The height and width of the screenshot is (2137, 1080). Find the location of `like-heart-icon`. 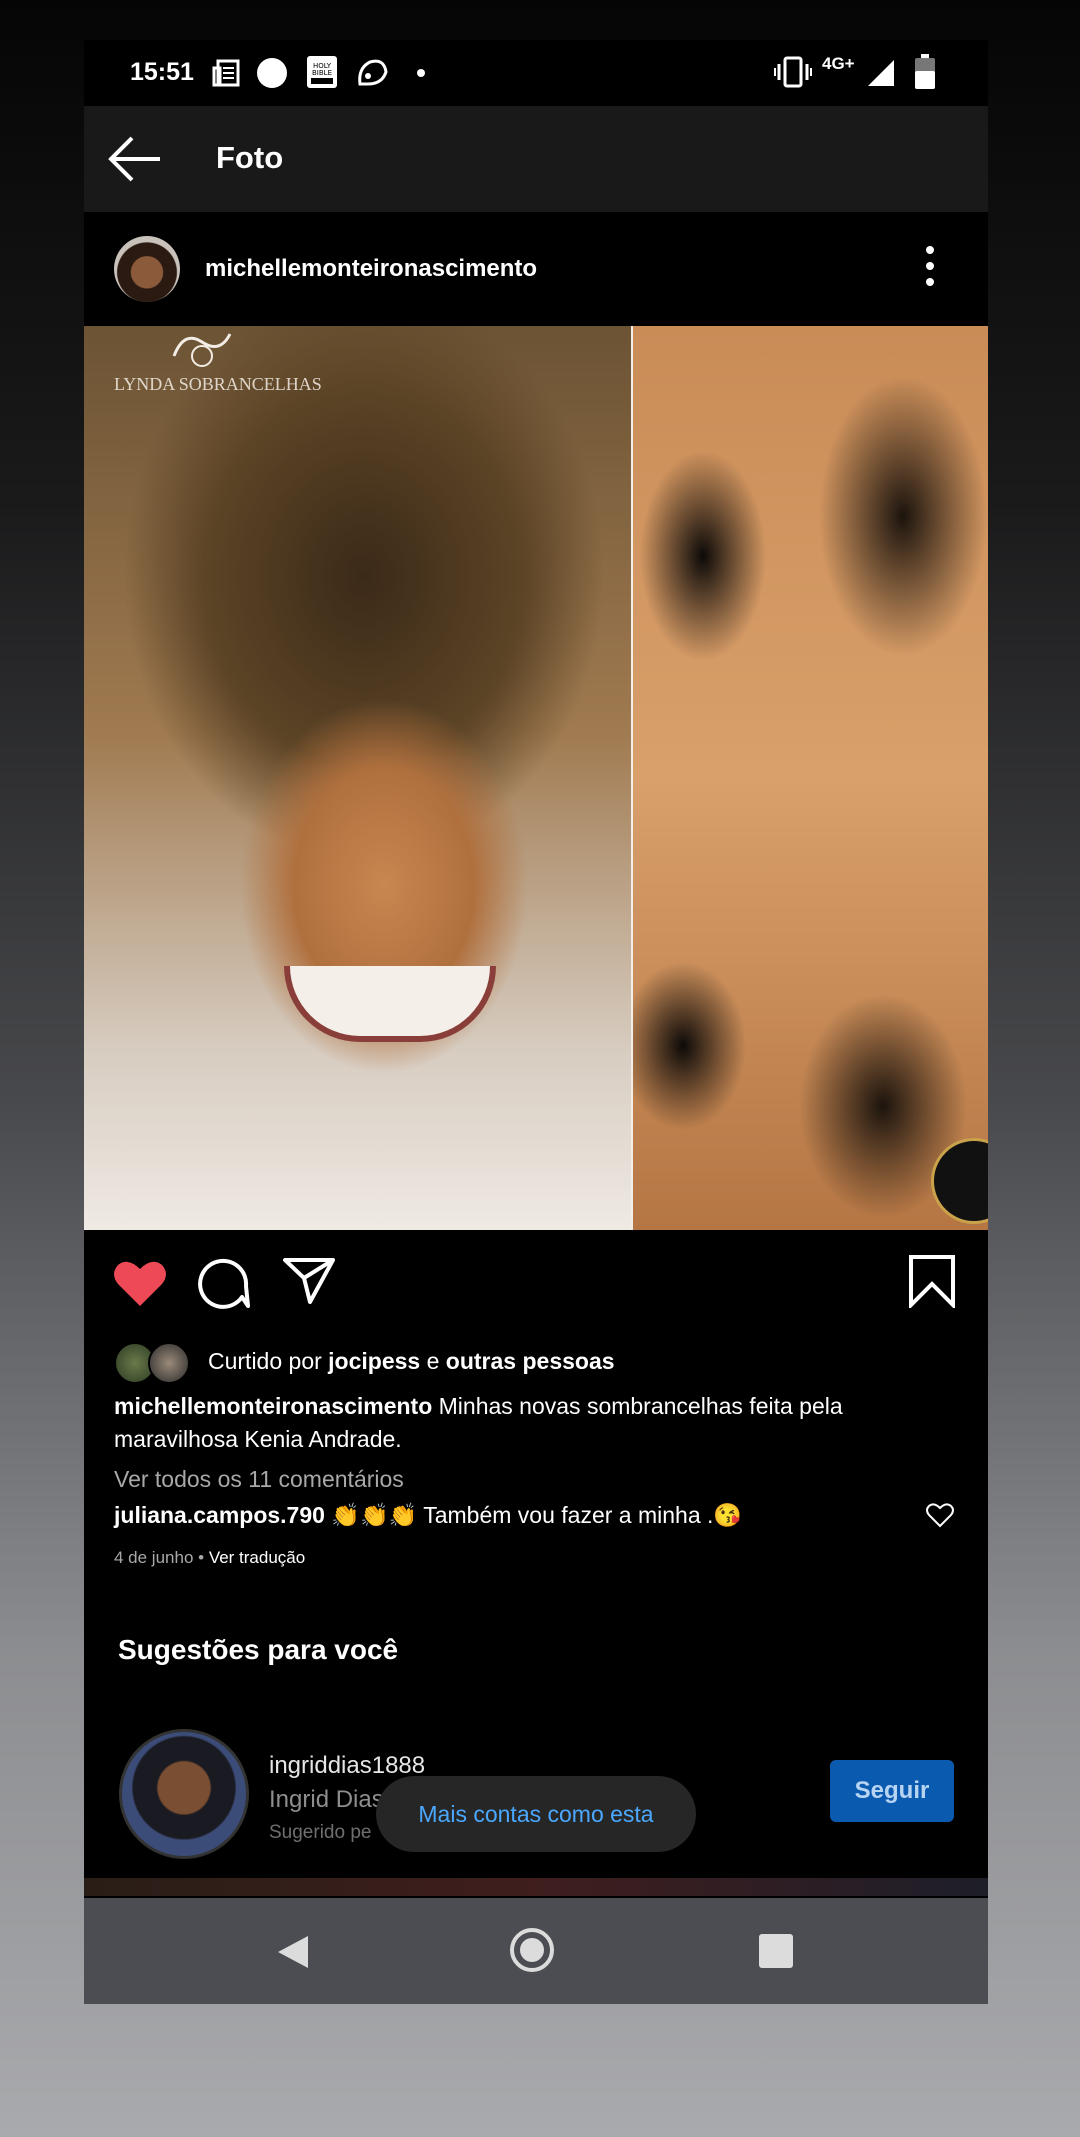

like-heart-icon is located at coordinates (140, 1283).